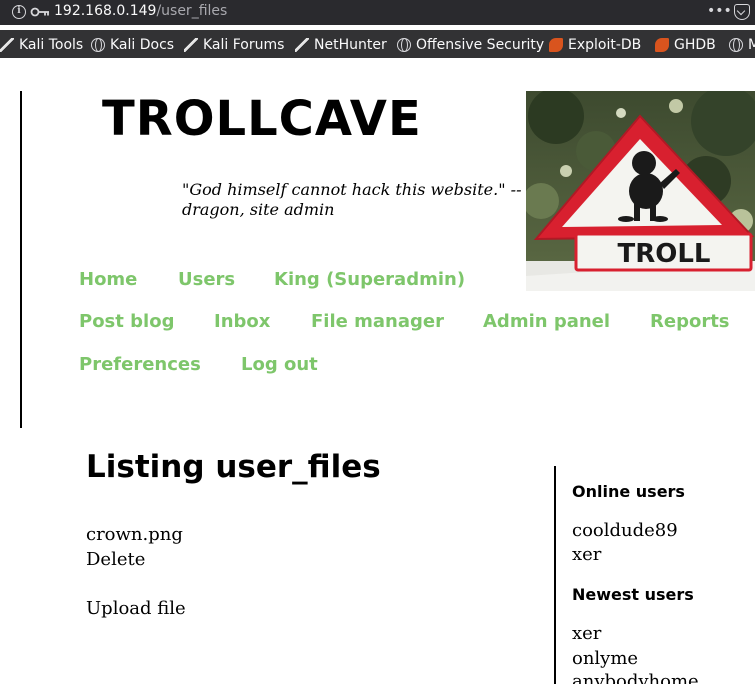  What do you see at coordinates (279, 364) in the screenshot?
I see `nav-log-out: Log out` at bounding box center [279, 364].